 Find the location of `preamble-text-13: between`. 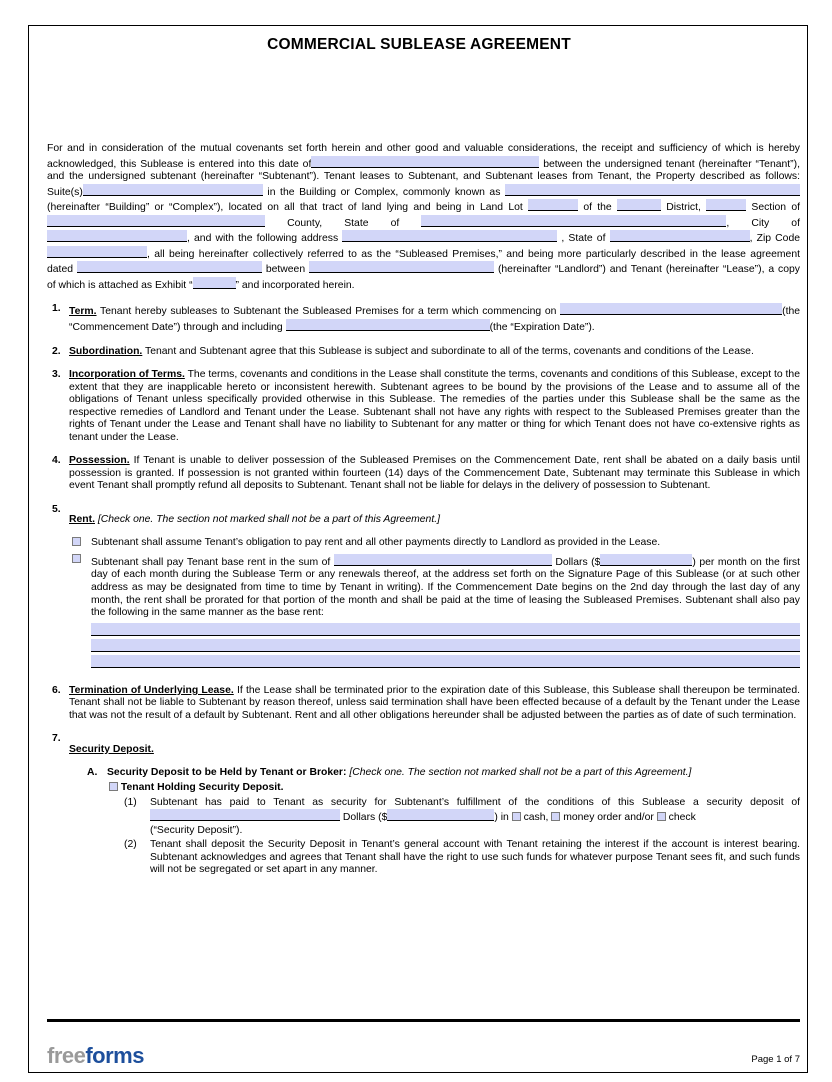

preamble-text-13: between is located at coordinates (285, 270).